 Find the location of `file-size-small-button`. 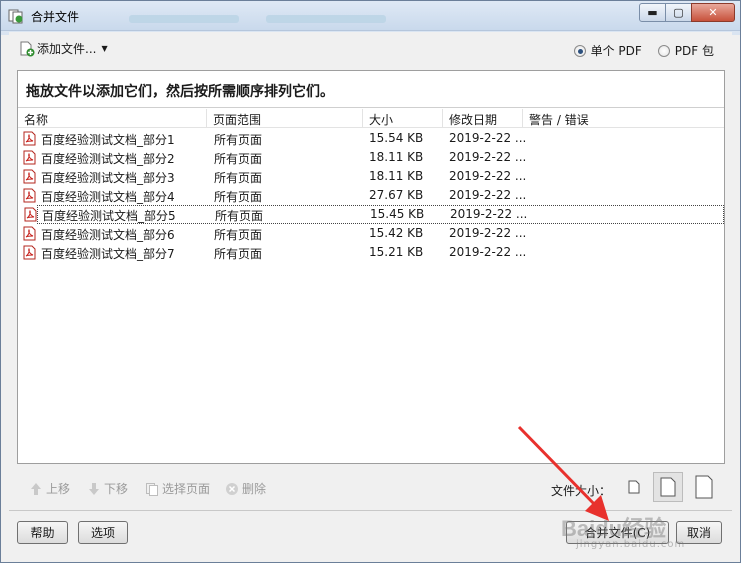

file-size-small-button is located at coordinates (634, 487).